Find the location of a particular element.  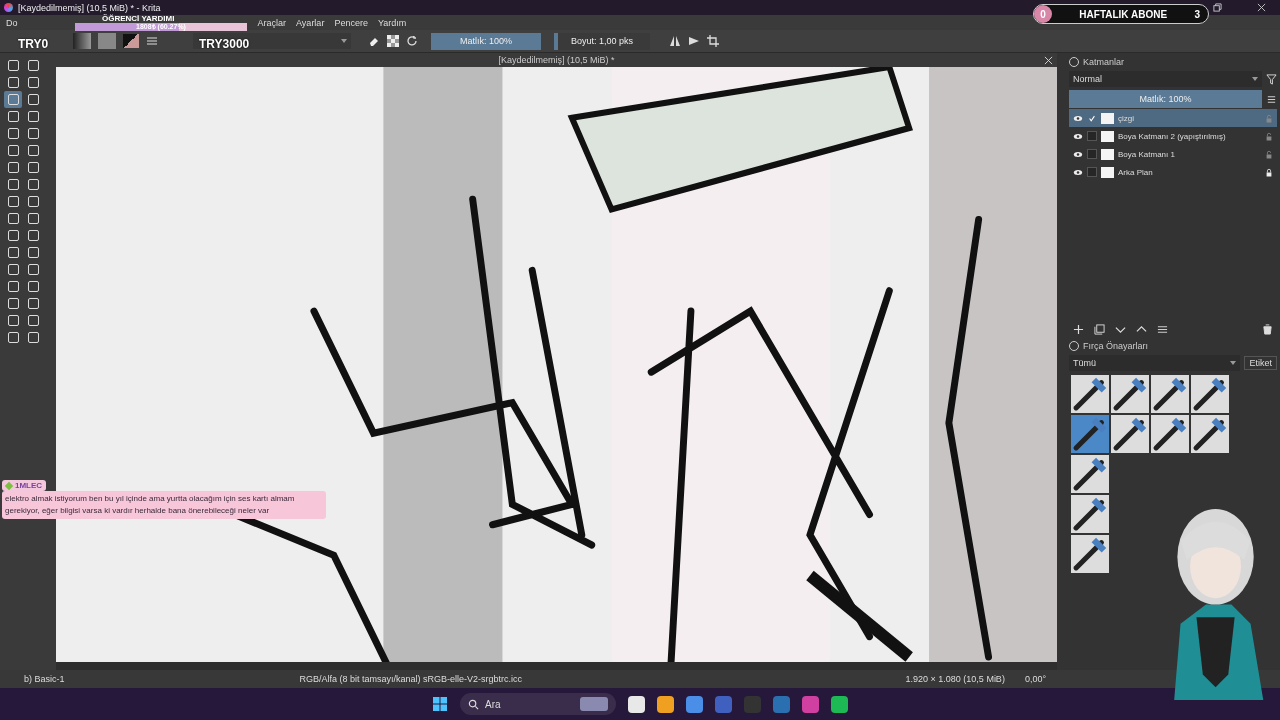

pattern-swatch is located at coordinates (107, 41).